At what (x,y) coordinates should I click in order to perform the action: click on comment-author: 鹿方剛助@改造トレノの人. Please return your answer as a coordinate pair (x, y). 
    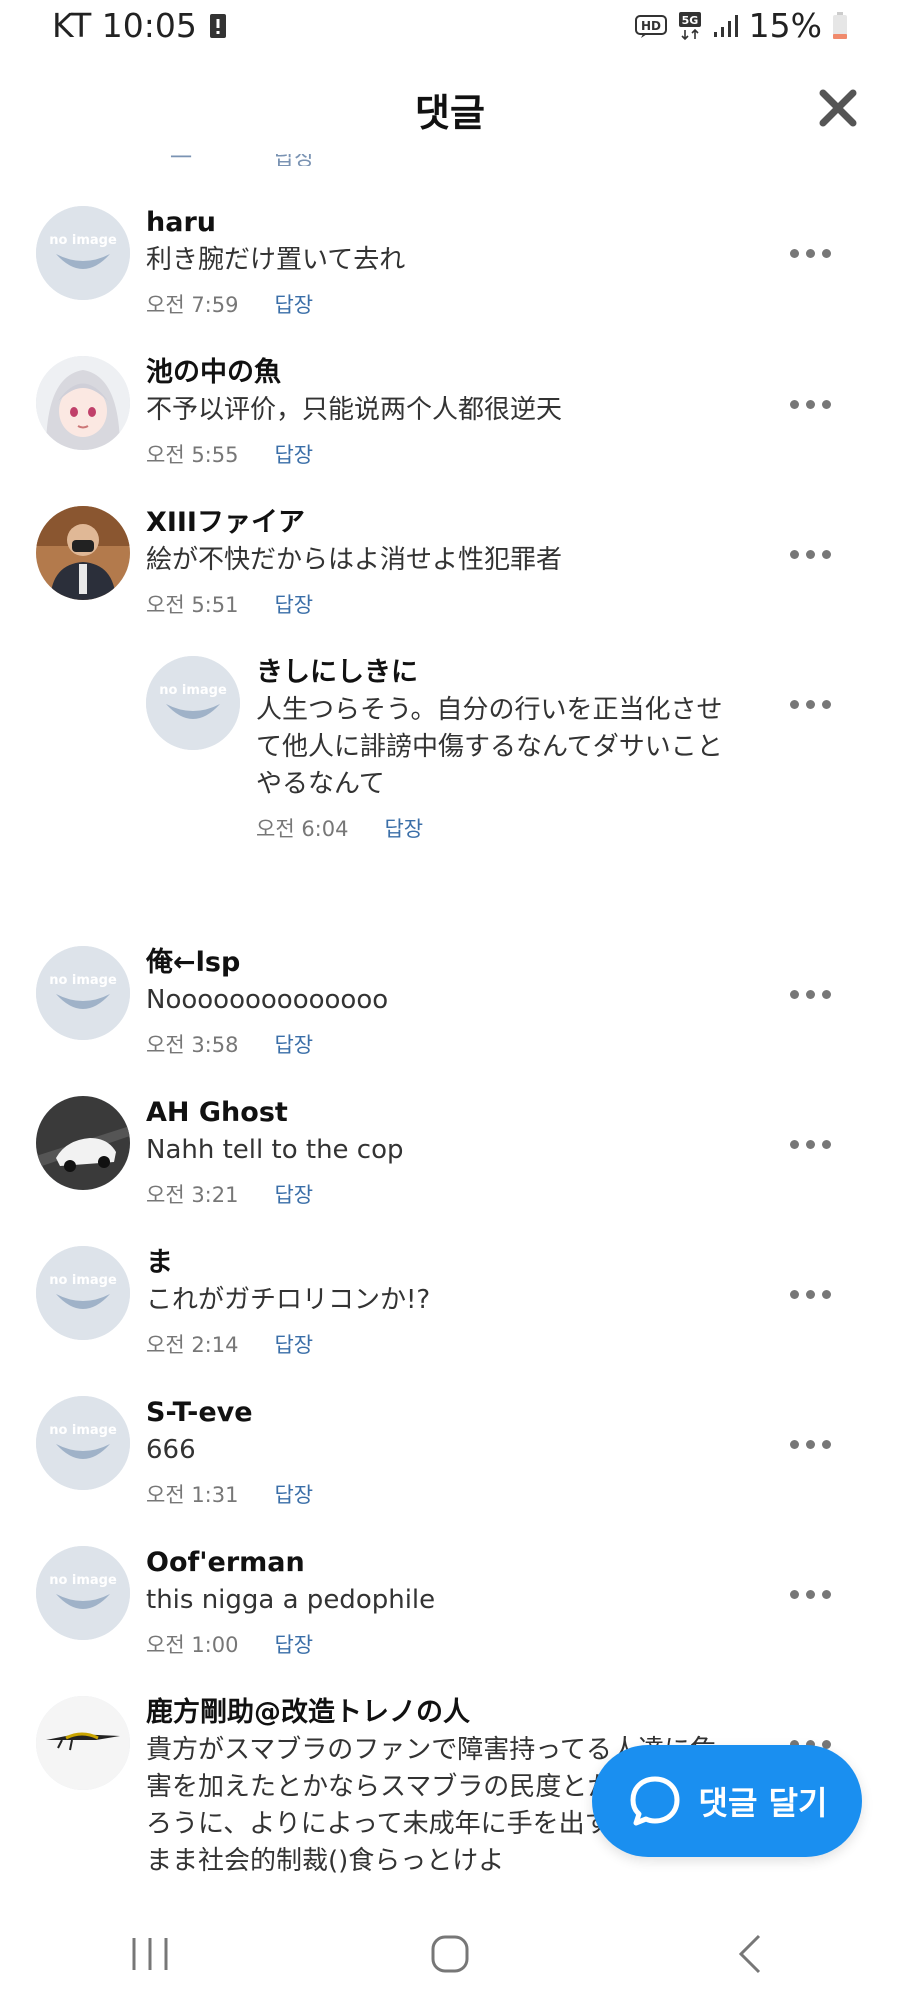
    Looking at the image, I should click on (436, 1713).